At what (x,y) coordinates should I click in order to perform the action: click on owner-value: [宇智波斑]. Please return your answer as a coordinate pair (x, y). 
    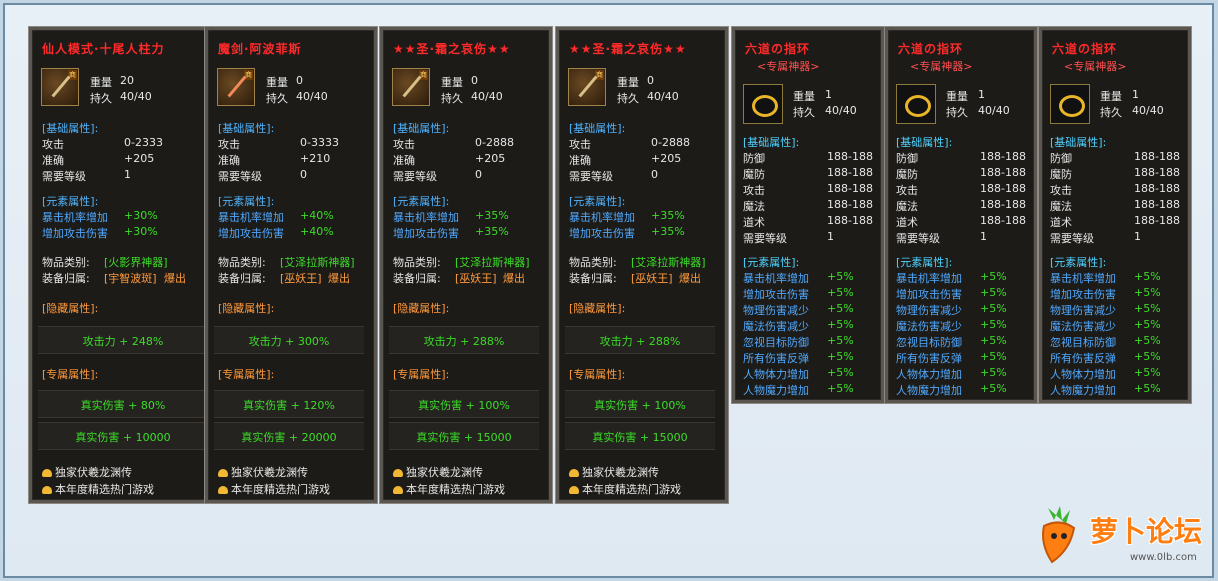
    Looking at the image, I should click on (130, 278).